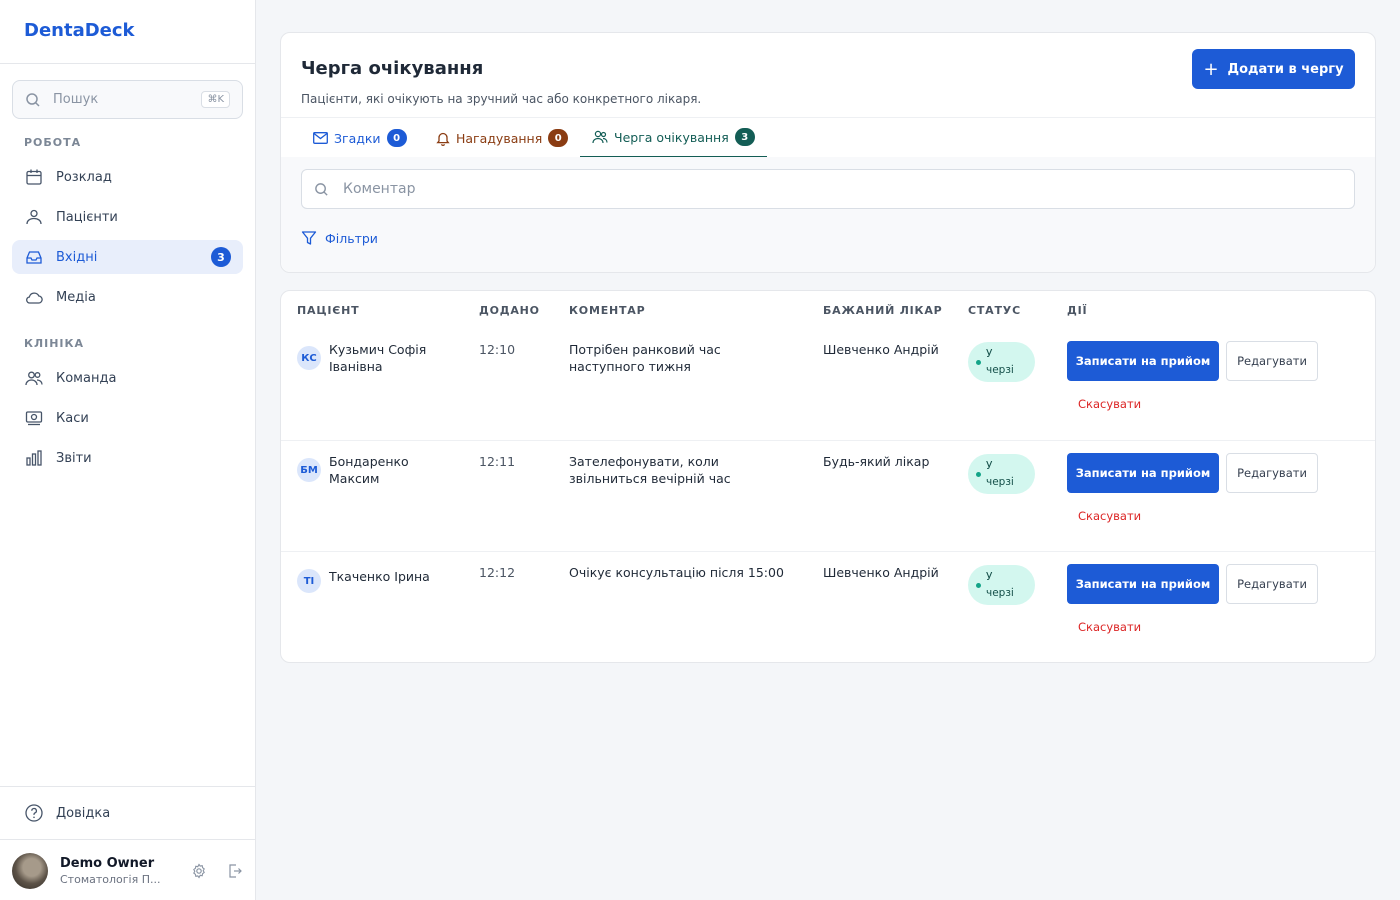  I want to click on filter-icon, so click(309, 238).